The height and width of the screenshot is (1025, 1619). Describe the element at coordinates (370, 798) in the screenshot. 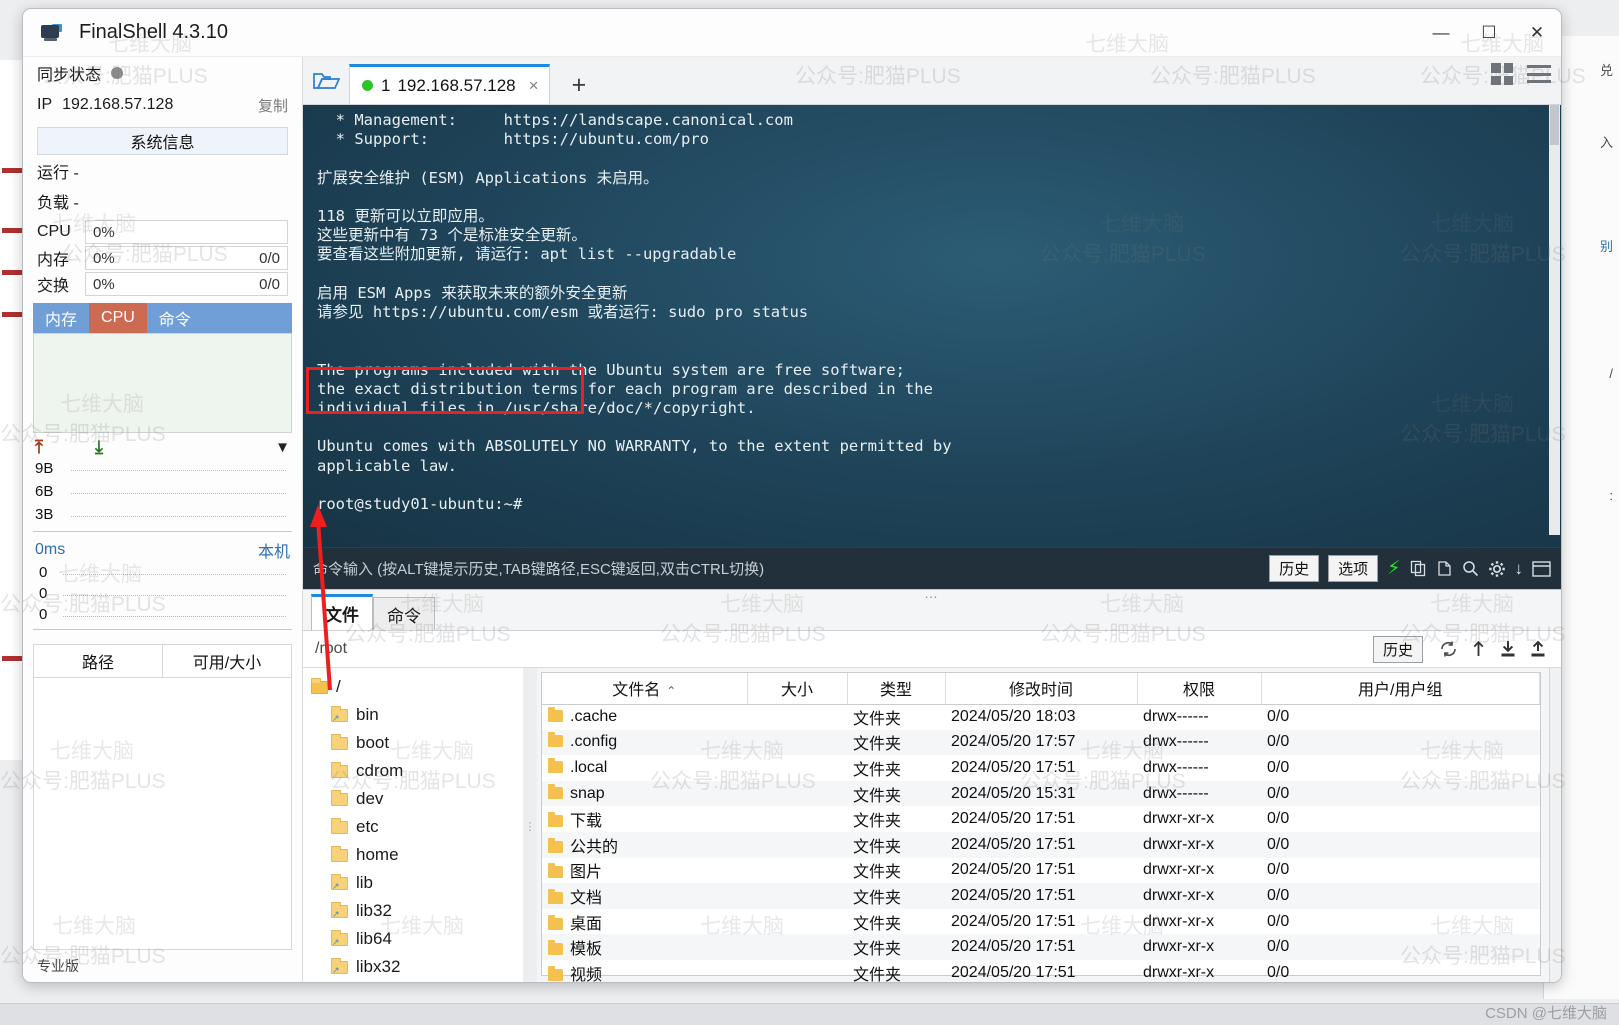

I see `tree-node-label: dev` at that location.